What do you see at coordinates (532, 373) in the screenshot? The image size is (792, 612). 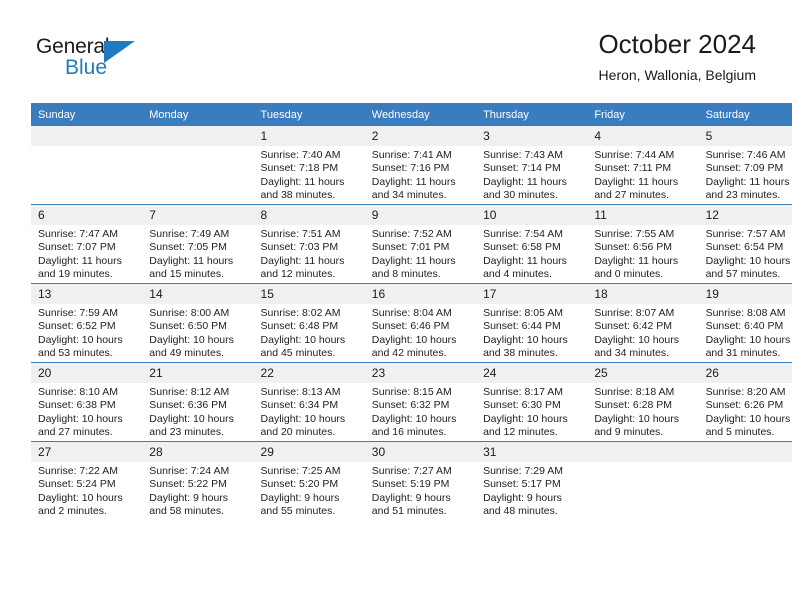 I see `day-number: 24` at bounding box center [532, 373].